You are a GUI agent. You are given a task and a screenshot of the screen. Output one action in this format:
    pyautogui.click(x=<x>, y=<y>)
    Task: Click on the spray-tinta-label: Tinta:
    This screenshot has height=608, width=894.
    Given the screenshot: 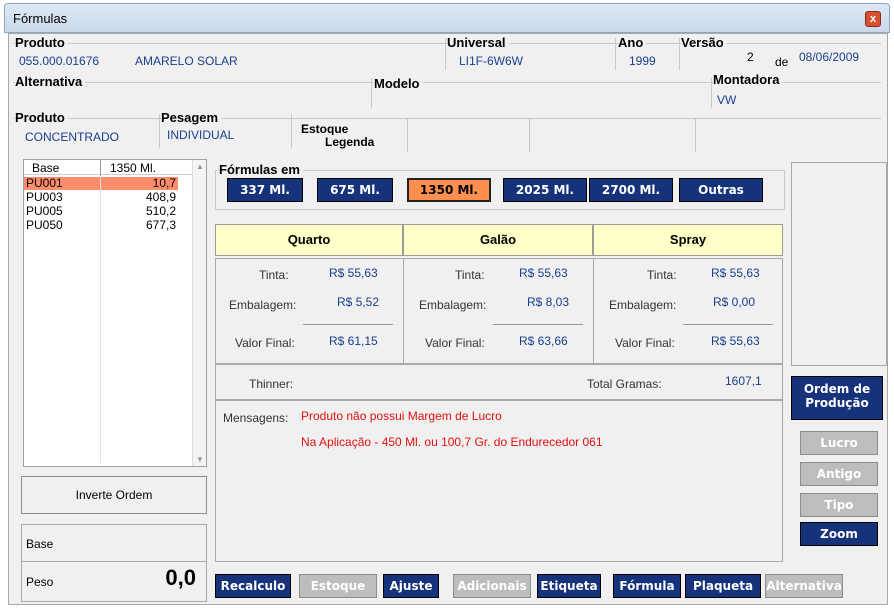 What is the action you would take?
    pyautogui.click(x=662, y=275)
    